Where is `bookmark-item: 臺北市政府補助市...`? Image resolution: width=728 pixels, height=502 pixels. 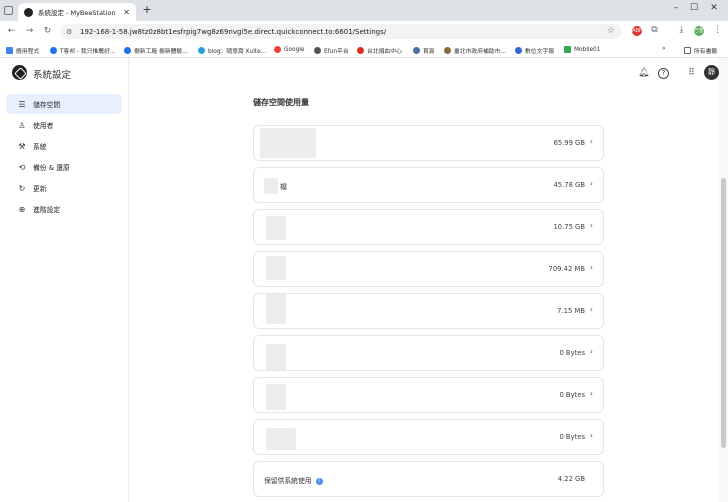 bookmark-item: 臺北市政府補助市... is located at coordinates (475, 50).